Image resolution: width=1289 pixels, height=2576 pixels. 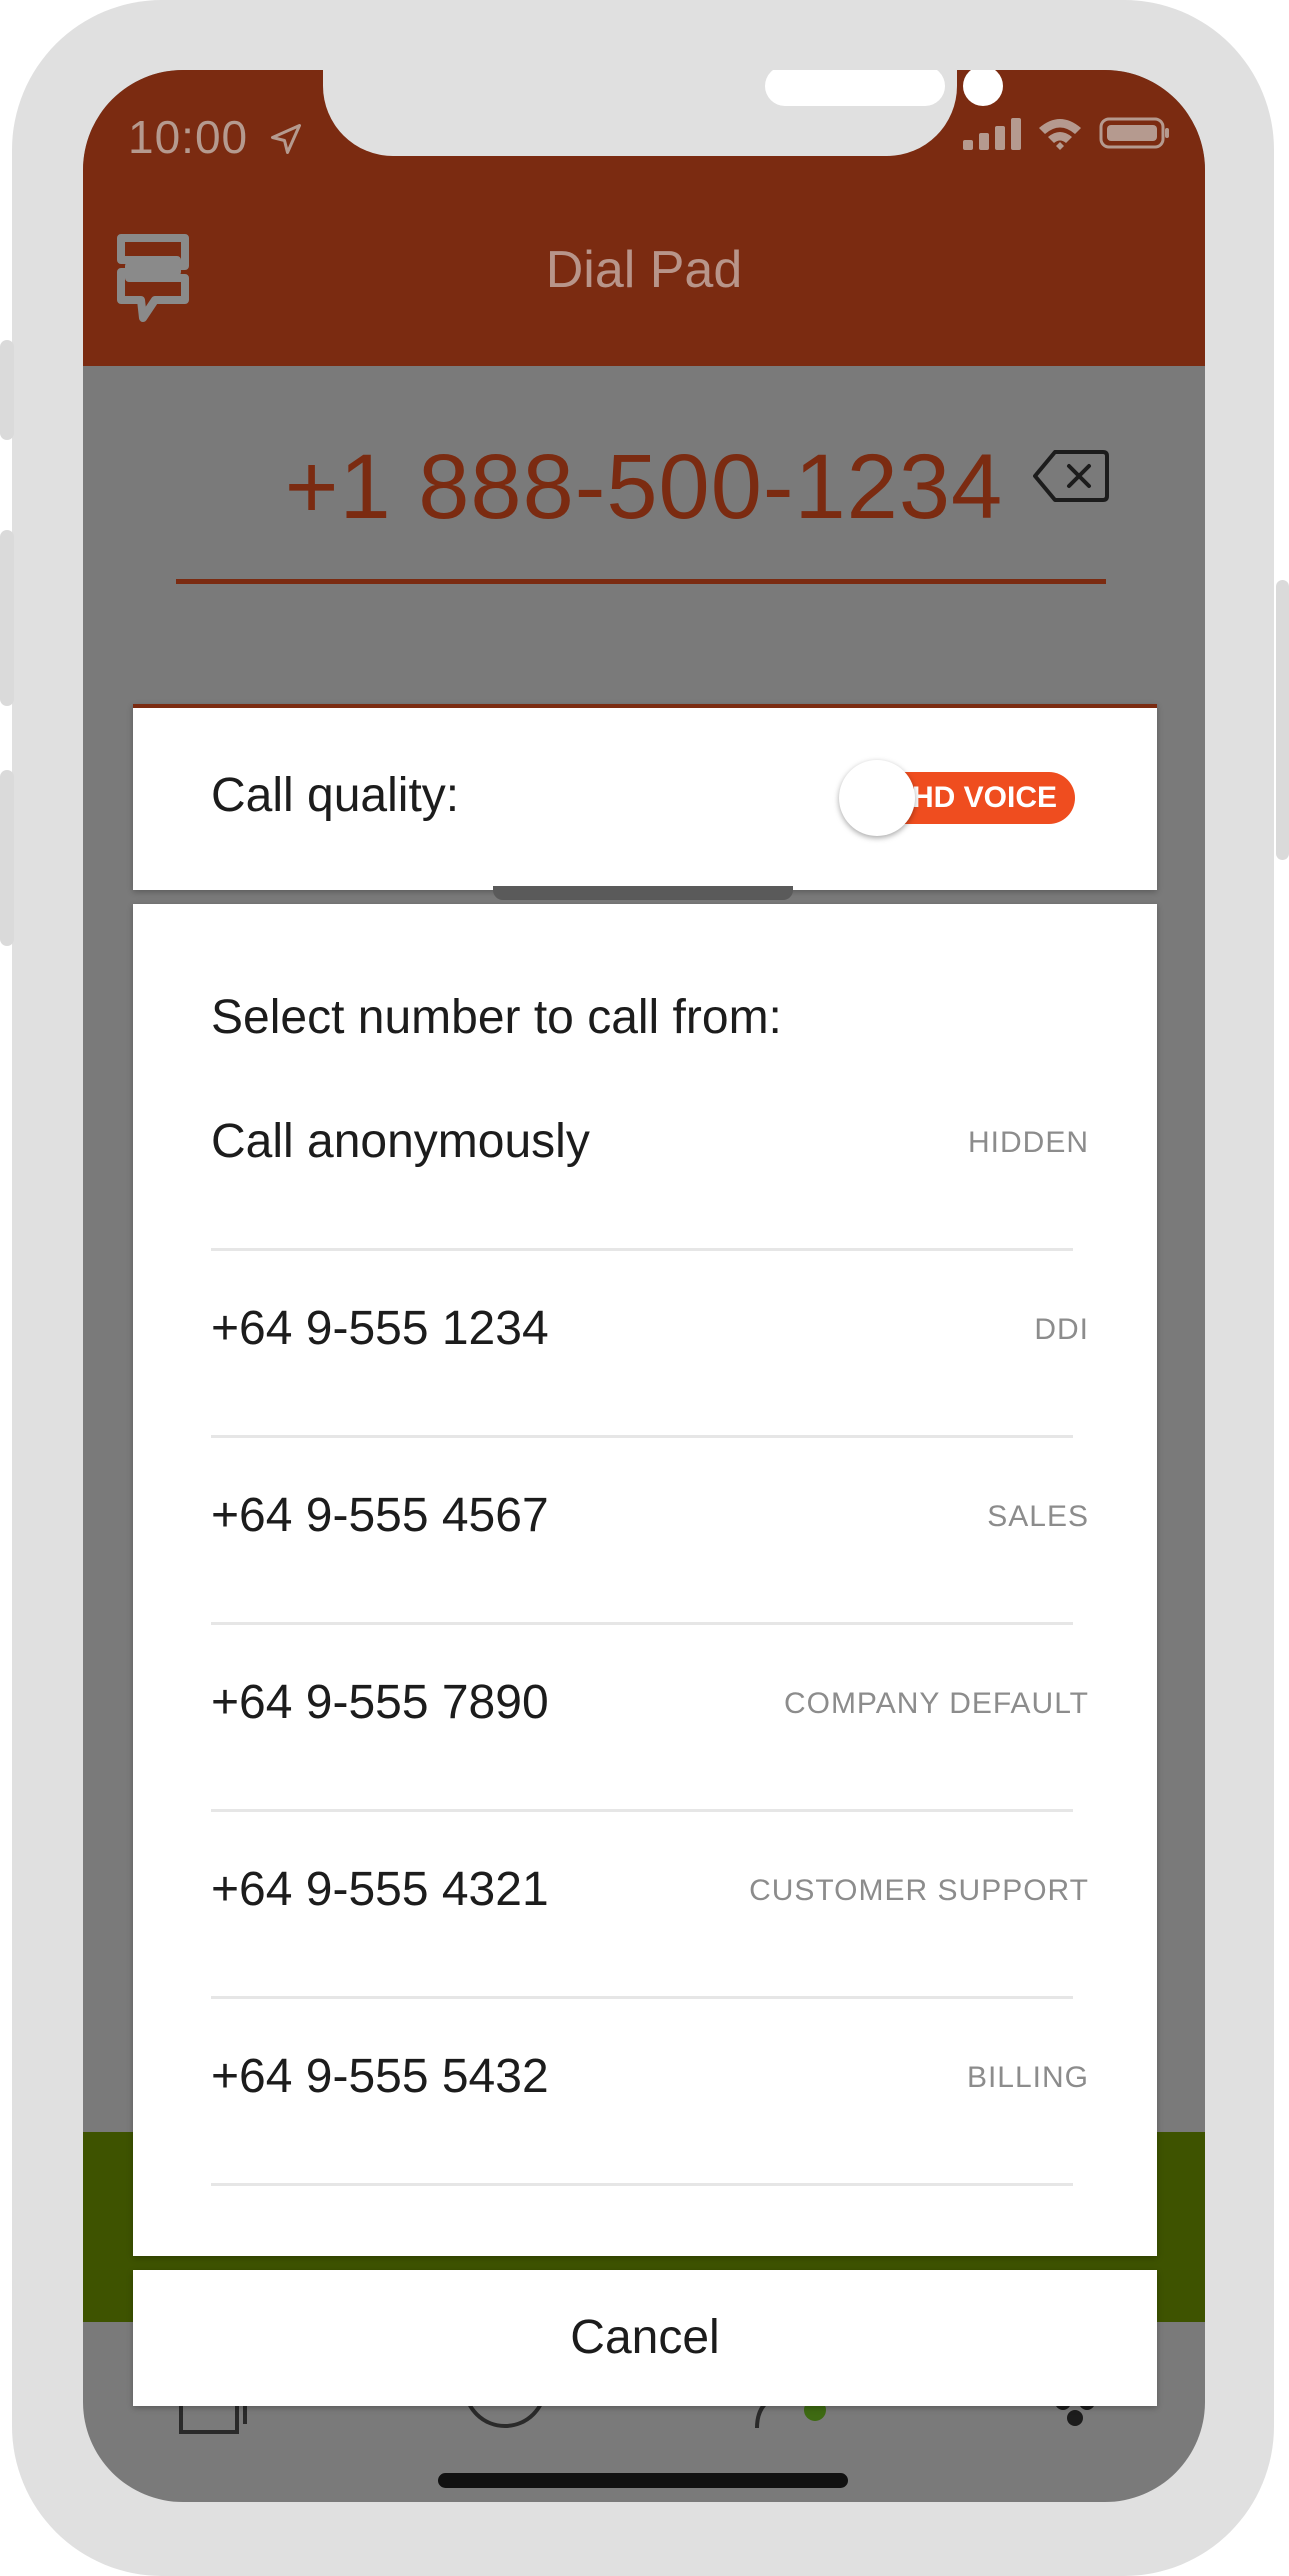 What do you see at coordinates (400, 1141) in the screenshot?
I see `caller-id-number: Call anonymously` at bounding box center [400, 1141].